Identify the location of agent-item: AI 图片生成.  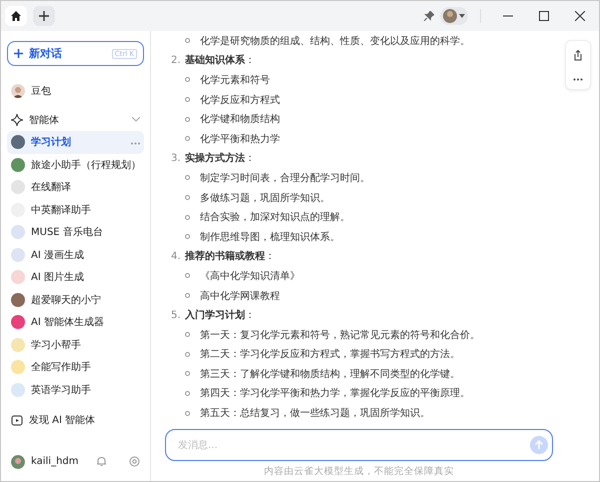
(75, 277).